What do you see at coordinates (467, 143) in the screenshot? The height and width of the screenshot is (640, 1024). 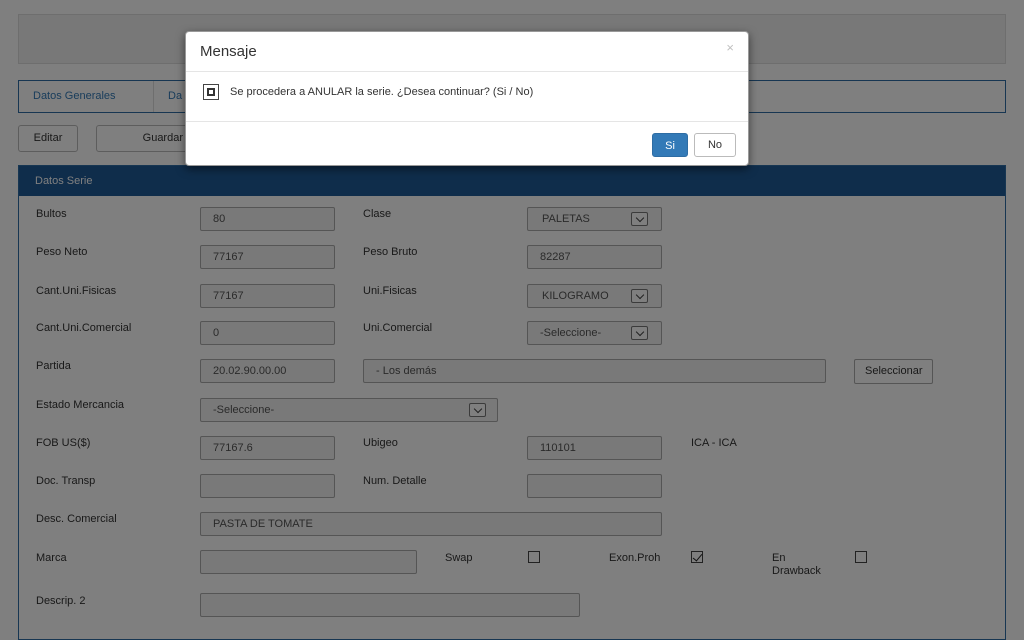 I see `dialog-footer: Si No` at bounding box center [467, 143].